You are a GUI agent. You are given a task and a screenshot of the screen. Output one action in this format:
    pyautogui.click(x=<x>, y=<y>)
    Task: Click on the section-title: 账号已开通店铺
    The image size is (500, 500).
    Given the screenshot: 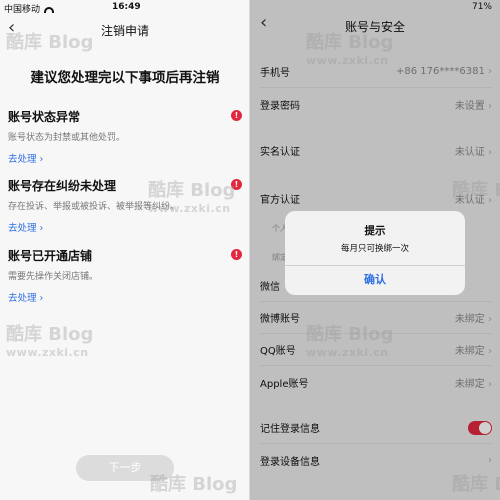 What is the action you would take?
    pyautogui.click(x=50, y=256)
    